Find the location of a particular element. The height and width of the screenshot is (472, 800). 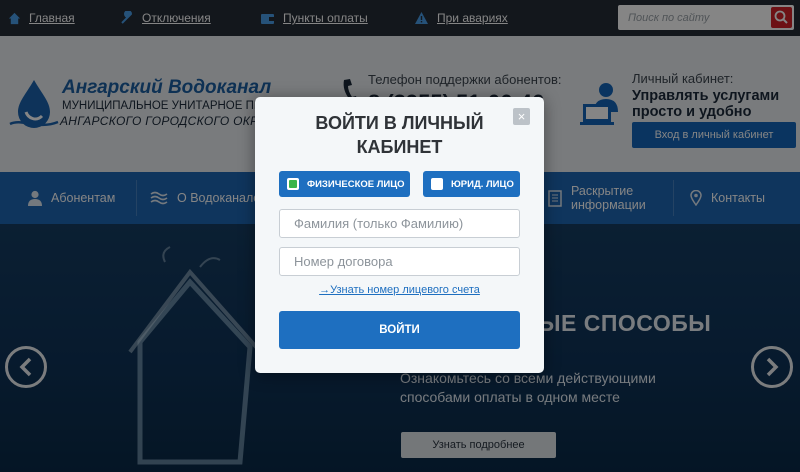

login-submit-button: ВОЙТИ is located at coordinates (399, 330).